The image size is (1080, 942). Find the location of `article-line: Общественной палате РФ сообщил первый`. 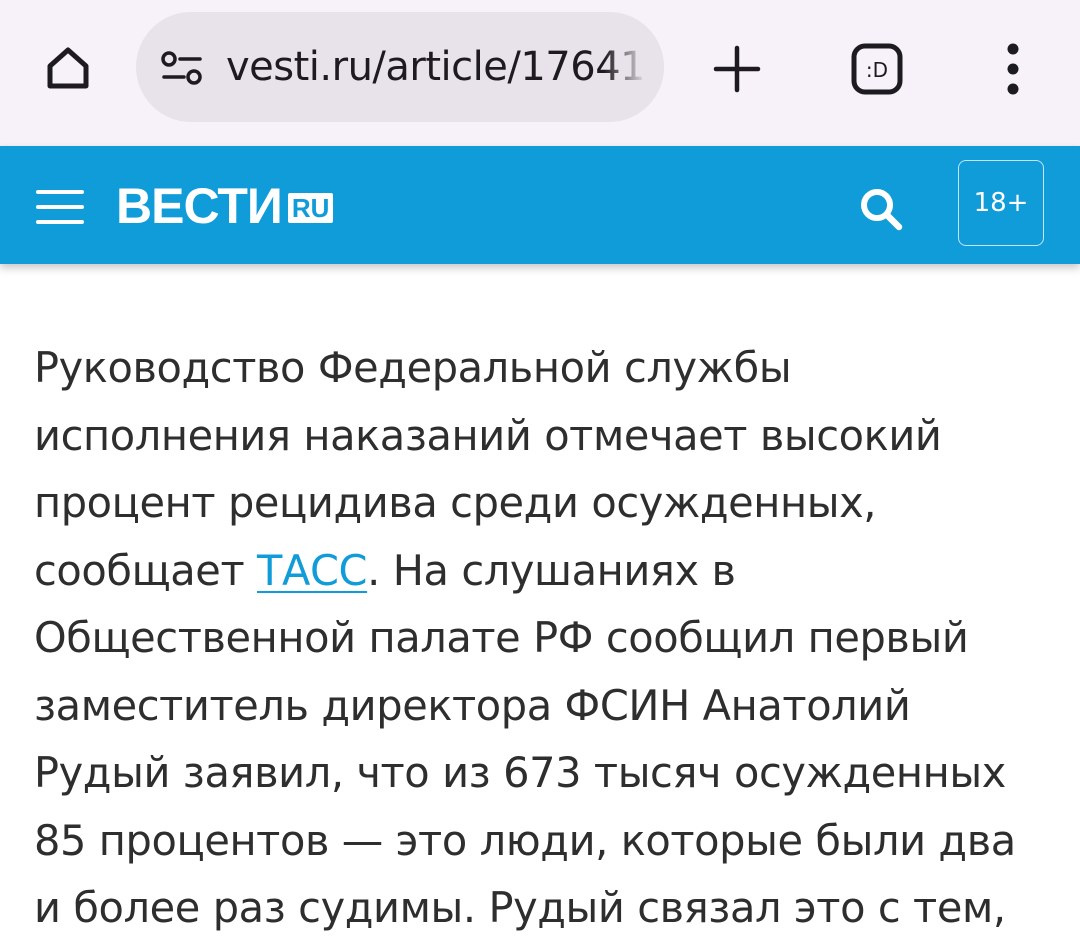

article-line: Общественной палате РФ сообщил первый is located at coordinates (501, 637).